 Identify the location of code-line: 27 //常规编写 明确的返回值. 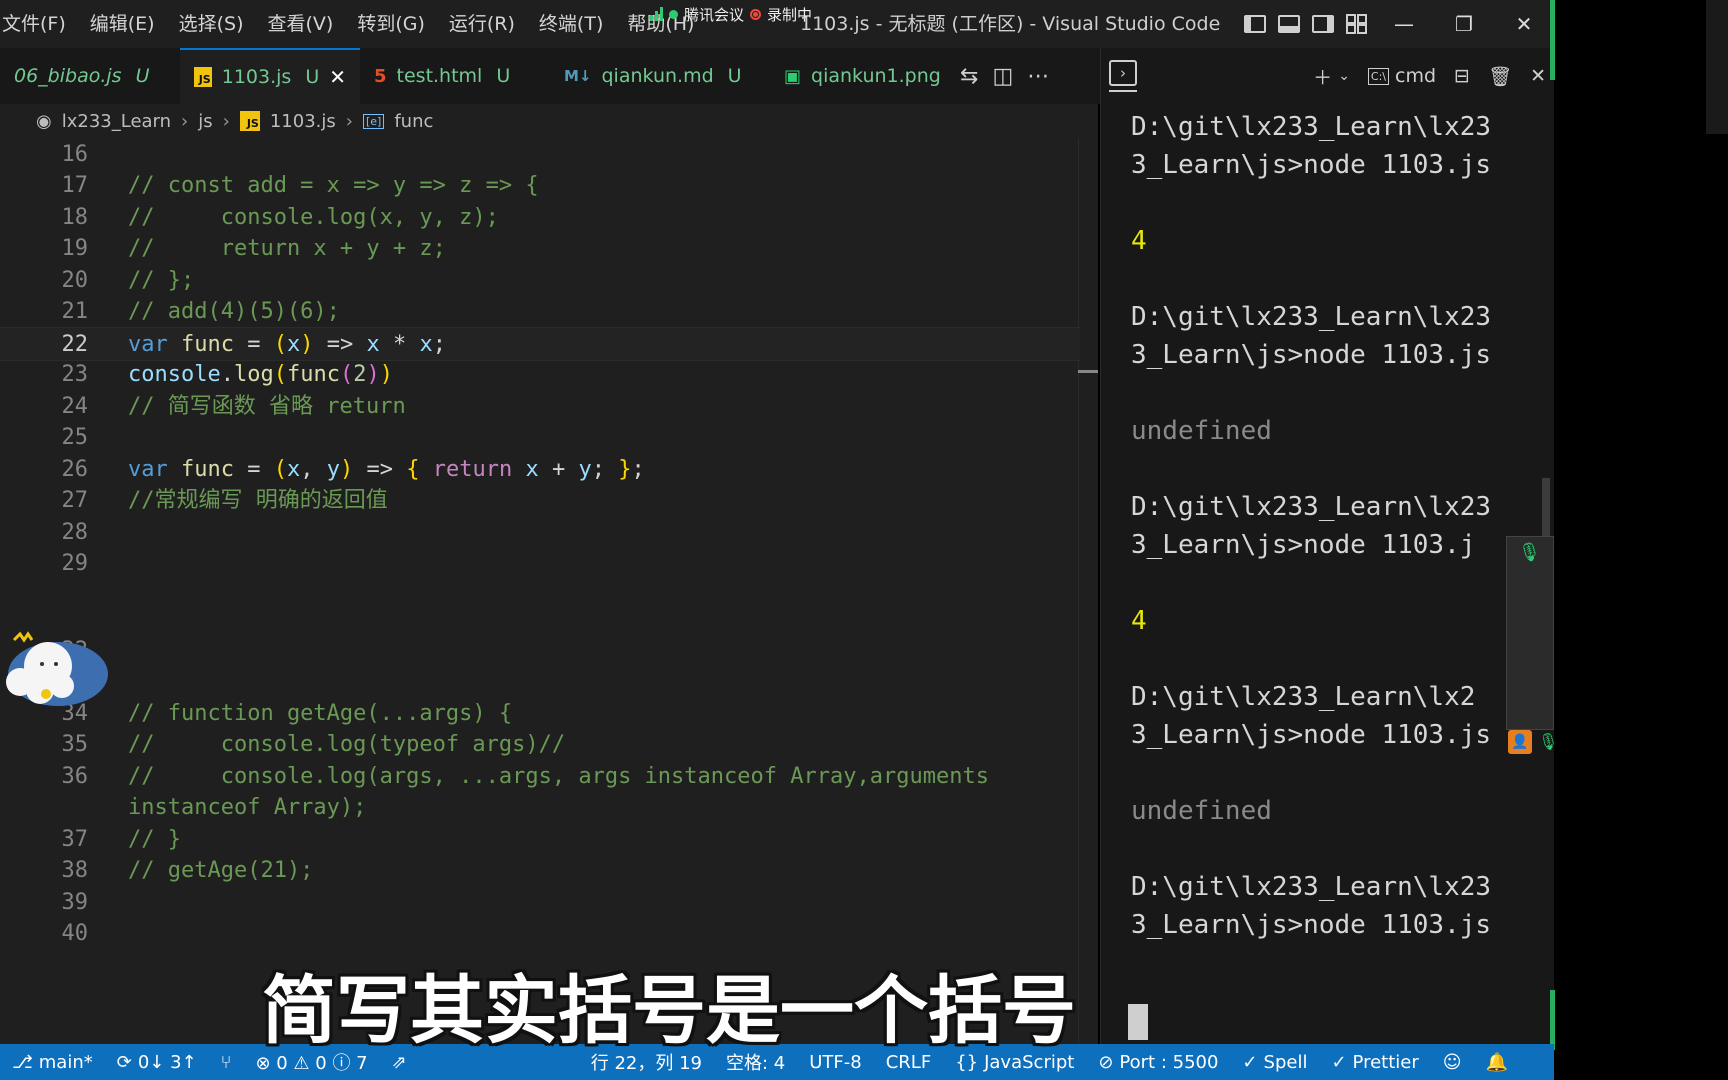
(540, 501).